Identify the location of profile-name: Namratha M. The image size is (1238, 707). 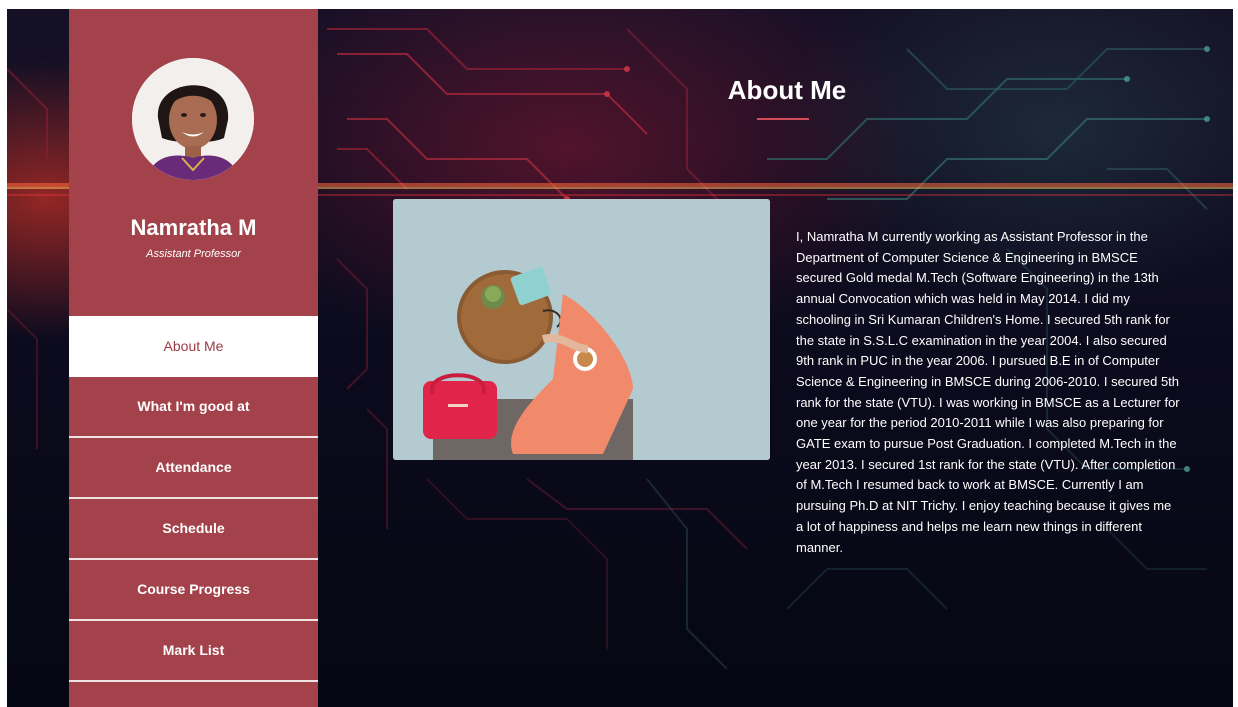
(193, 227).